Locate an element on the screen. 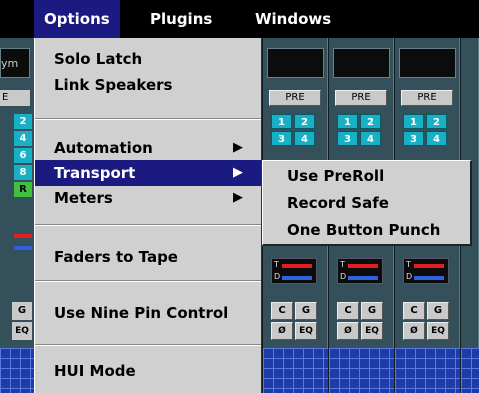 This screenshot has width=479, height=393. menu-item-faders-to-tape: Faders to Tape is located at coordinates (148, 257).